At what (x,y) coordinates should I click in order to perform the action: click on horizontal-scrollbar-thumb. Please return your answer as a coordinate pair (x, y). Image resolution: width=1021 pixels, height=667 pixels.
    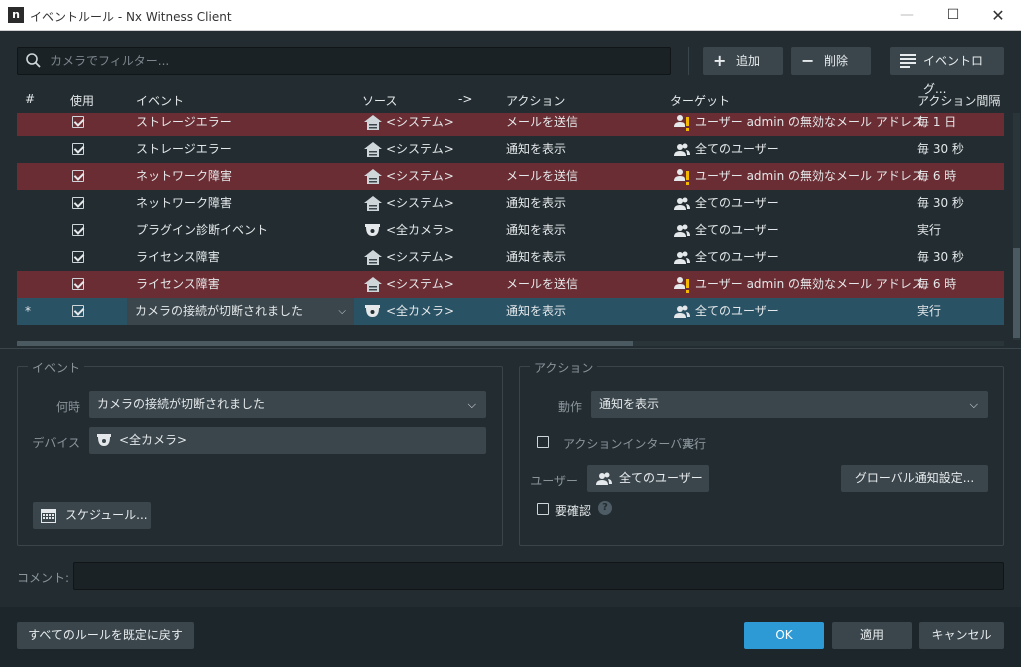
    Looking at the image, I should click on (325, 343).